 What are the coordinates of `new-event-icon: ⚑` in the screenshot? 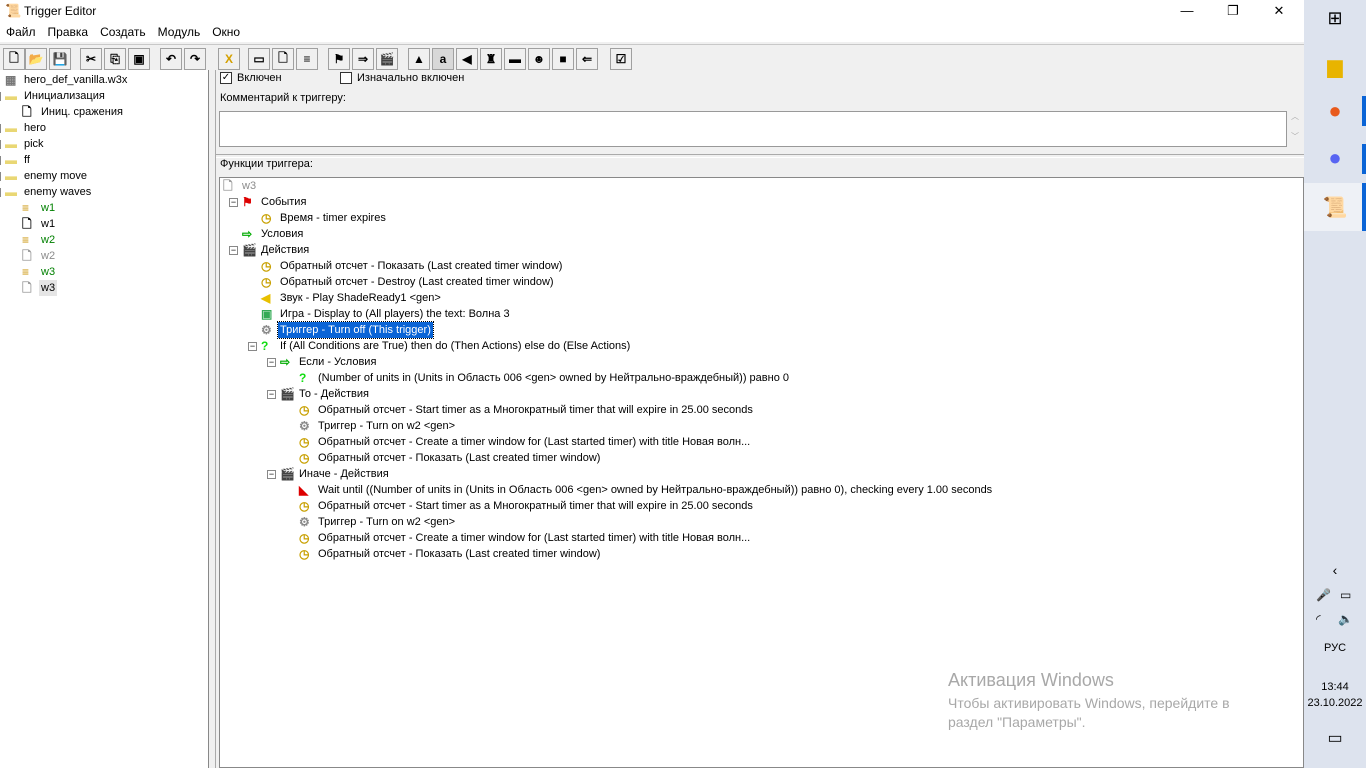 It's located at (339, 59).